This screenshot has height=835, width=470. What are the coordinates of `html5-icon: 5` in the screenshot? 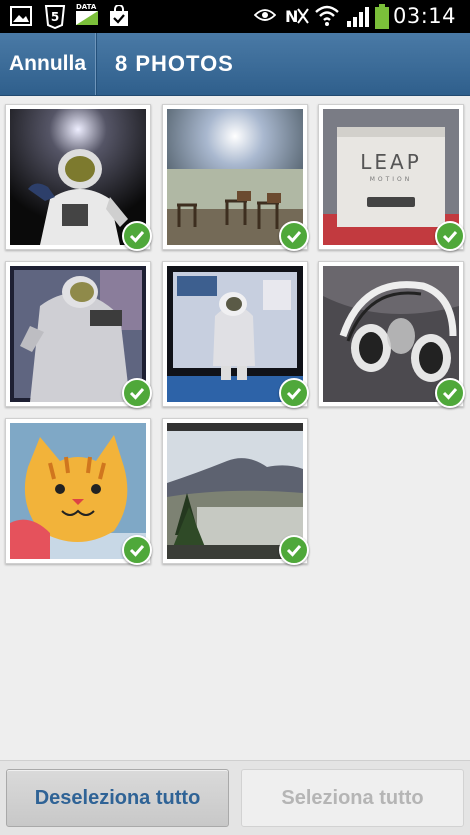 It's located at (55, 17).